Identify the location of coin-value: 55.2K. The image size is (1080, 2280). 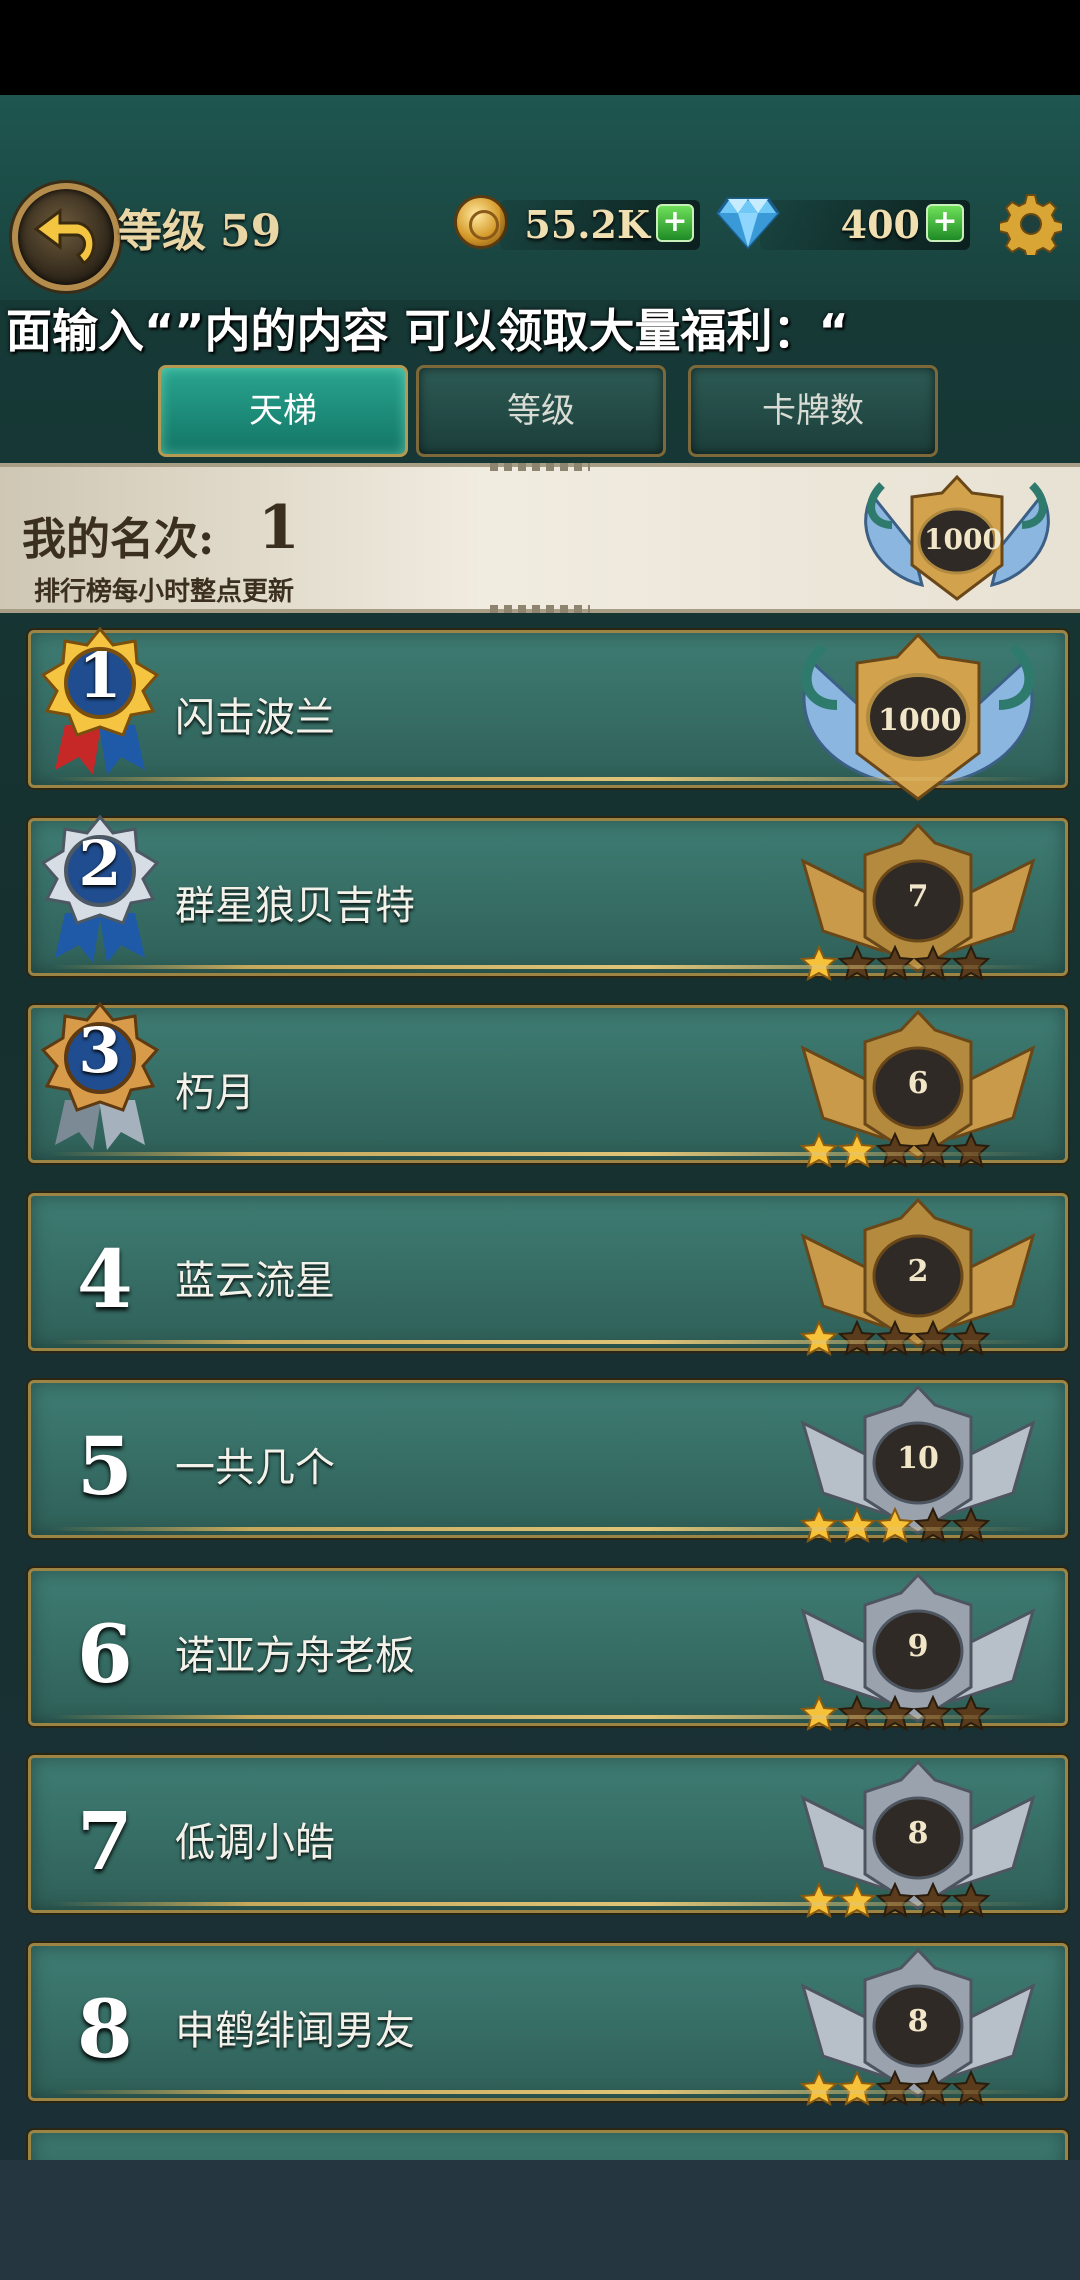
(587, 224).